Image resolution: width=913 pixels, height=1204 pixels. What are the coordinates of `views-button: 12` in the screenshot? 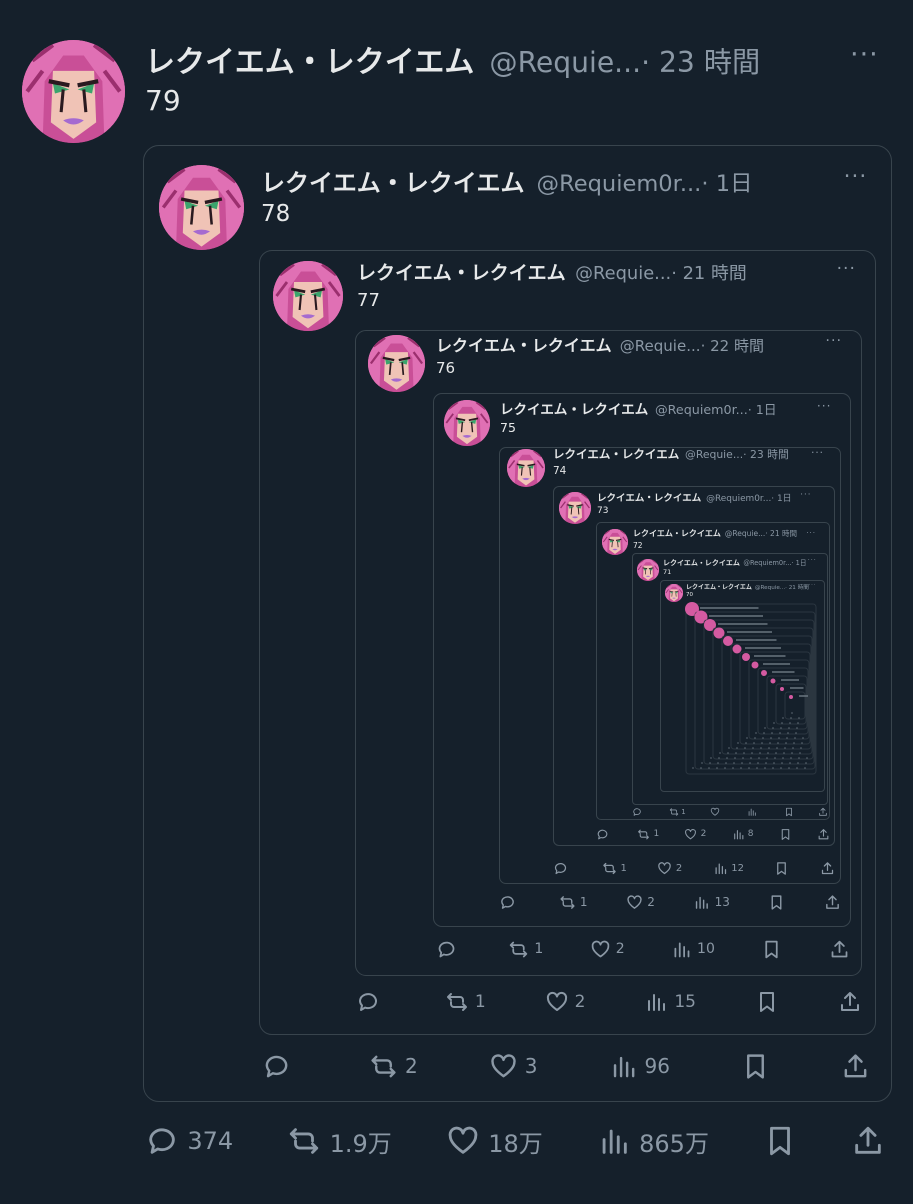 It's located at (728, 868).